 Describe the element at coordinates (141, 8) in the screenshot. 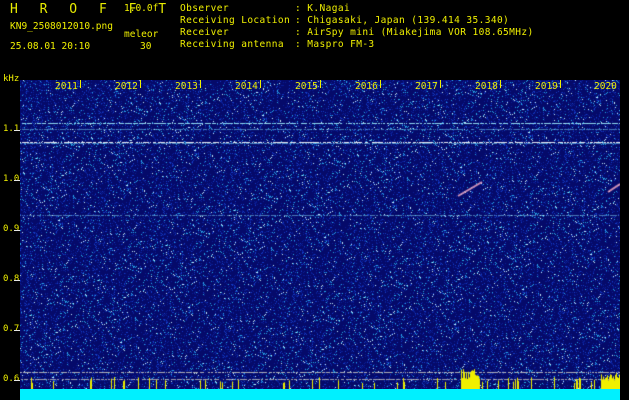

I see `program-version: 1.0.0f` at that location.